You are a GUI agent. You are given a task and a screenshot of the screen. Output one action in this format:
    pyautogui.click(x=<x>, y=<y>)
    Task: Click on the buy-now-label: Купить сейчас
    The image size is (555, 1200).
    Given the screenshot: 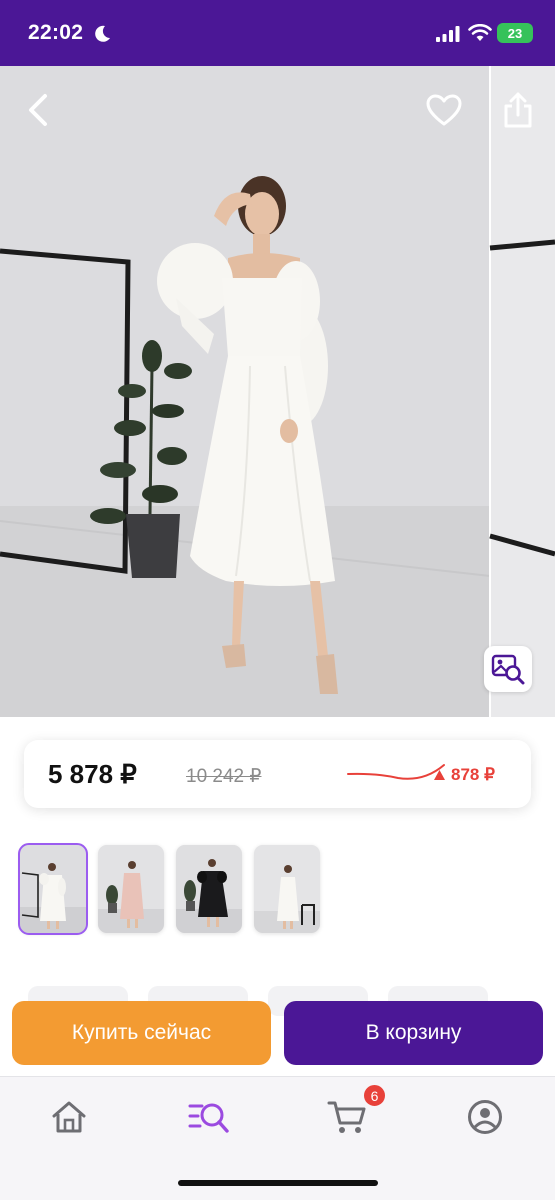 What is the action you would take?
    pyautogui.click(x=141, y=1032)
    